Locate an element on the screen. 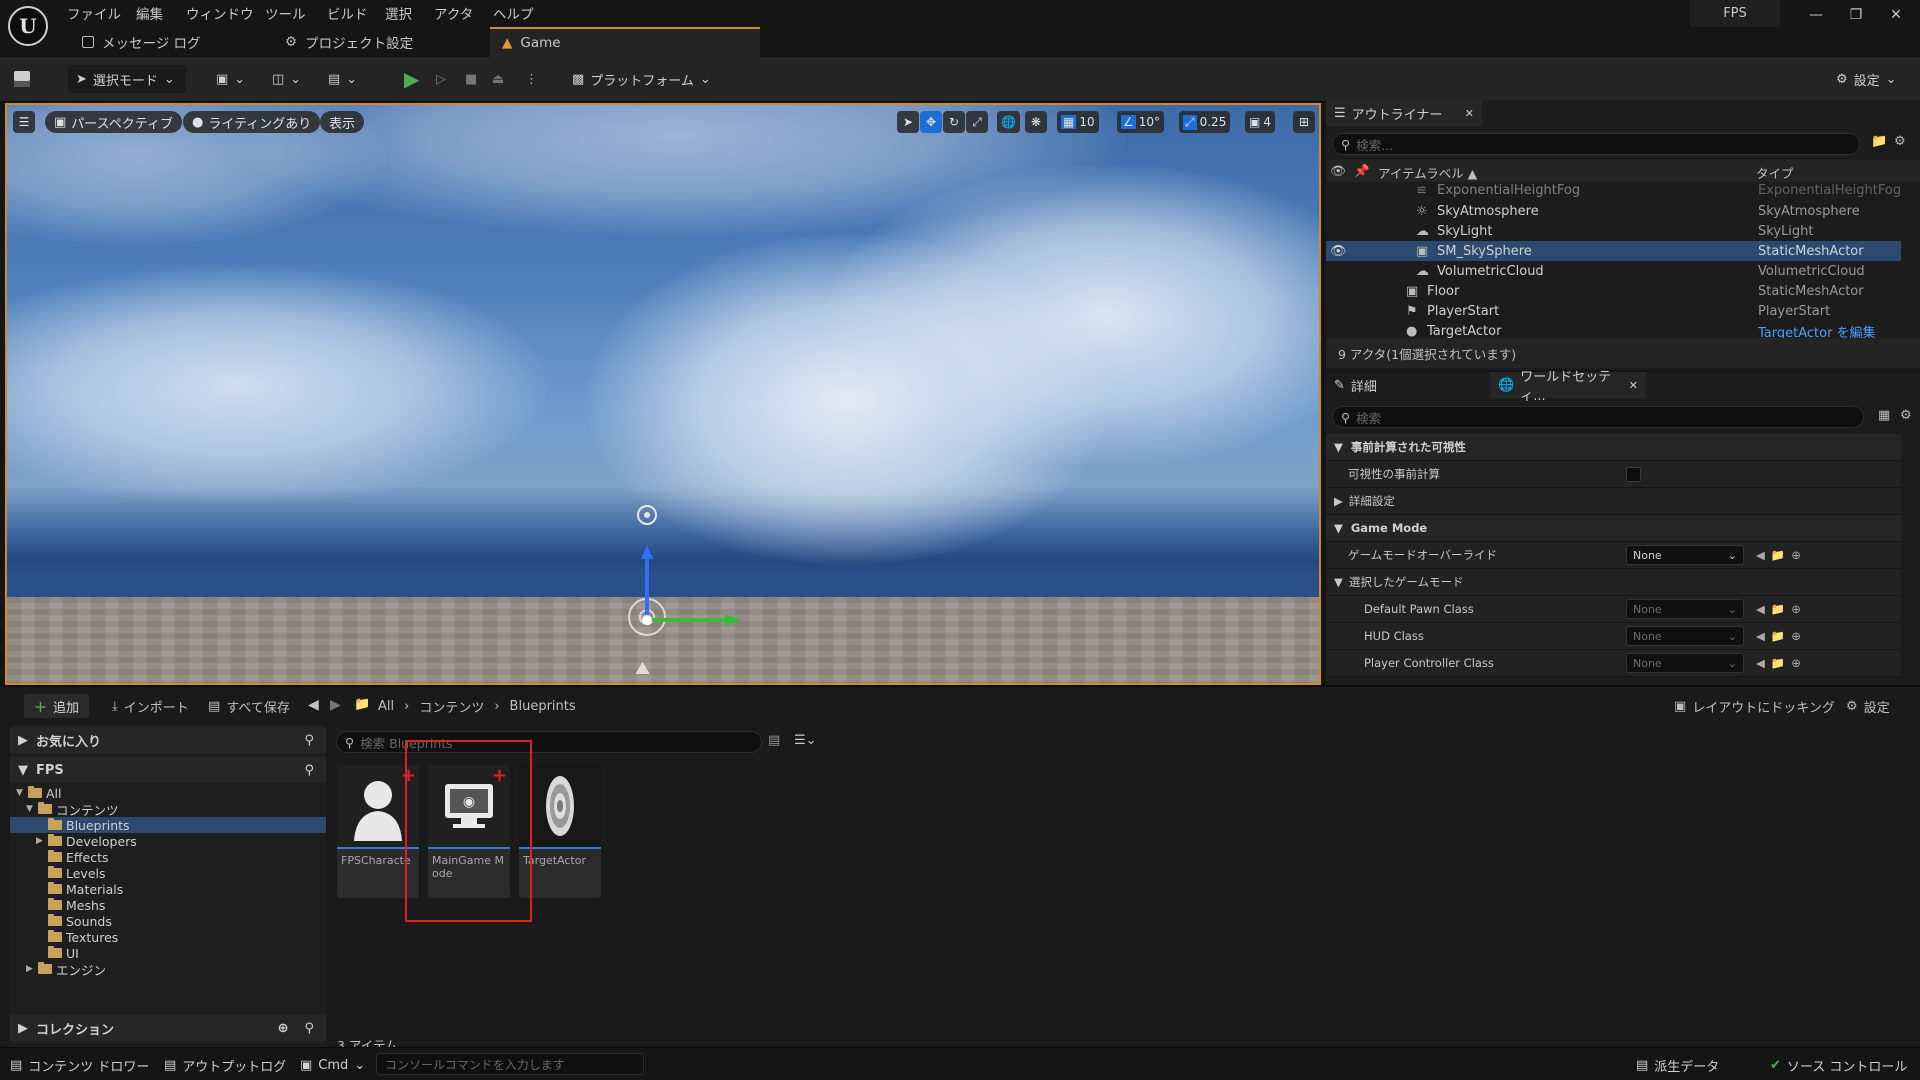  add-actor-button: ▣ ⌄ is located at coordinates (230, 79).